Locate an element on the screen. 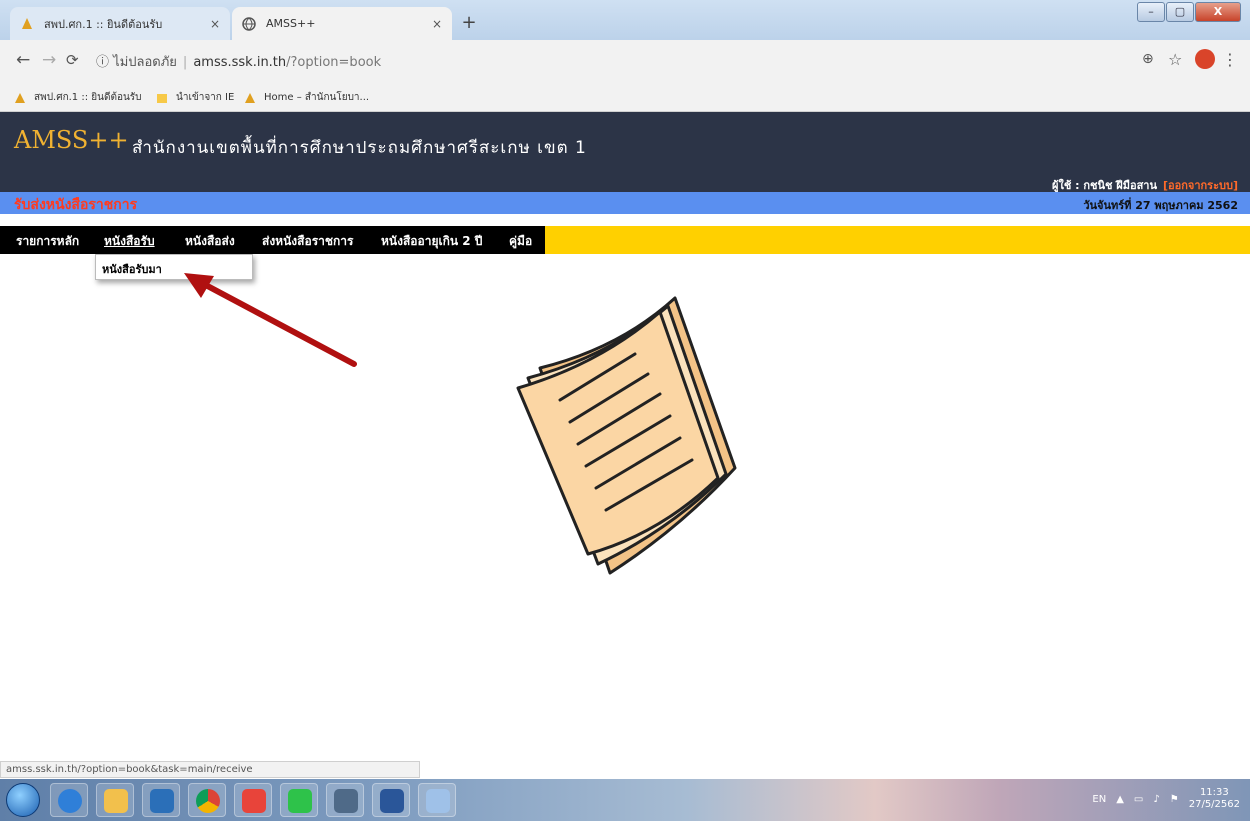 The width and height of the screenshot is (1250, 821). volume-icon: ♪ is located at coordinates (1156, 799).